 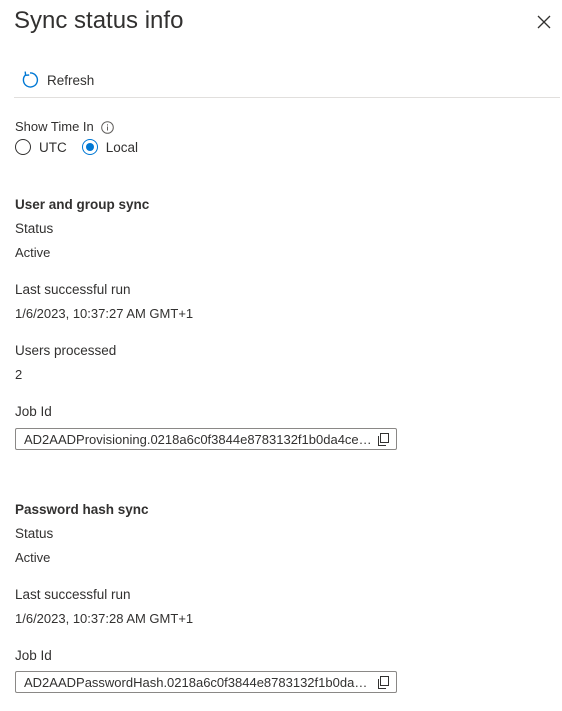 I want to click on refresh-icon, so click(x=30, y=79).